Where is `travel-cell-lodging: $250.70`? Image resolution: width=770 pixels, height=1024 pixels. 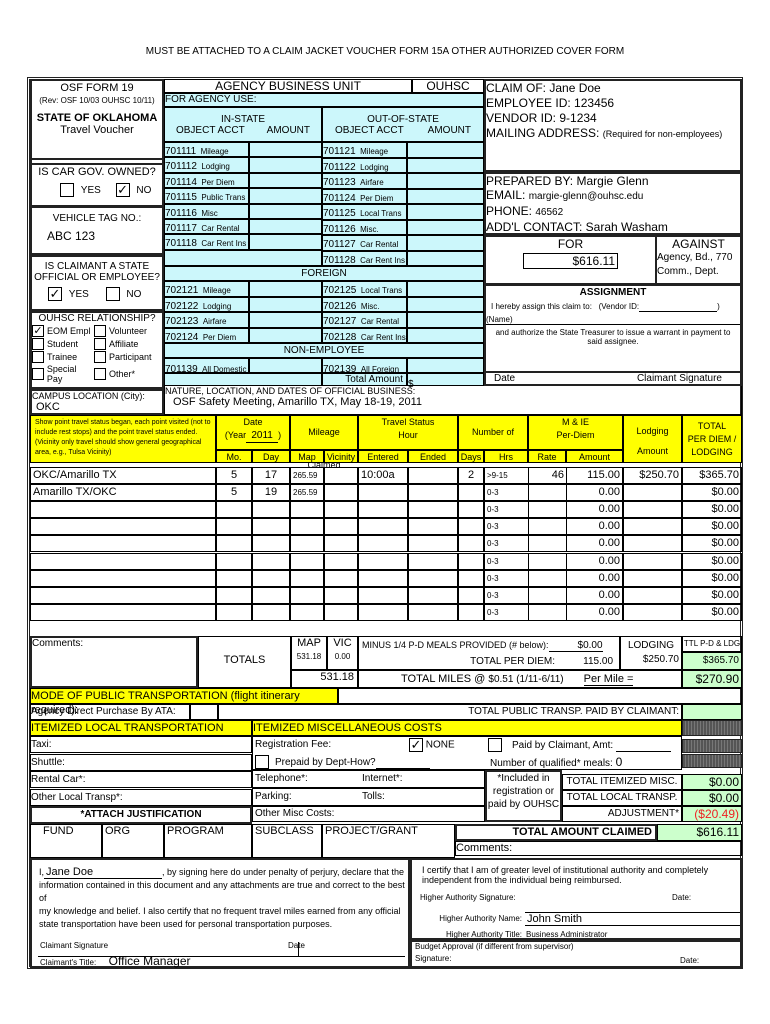 travel-cell-lodging: $250.70 is located at coordinates (652, 475).